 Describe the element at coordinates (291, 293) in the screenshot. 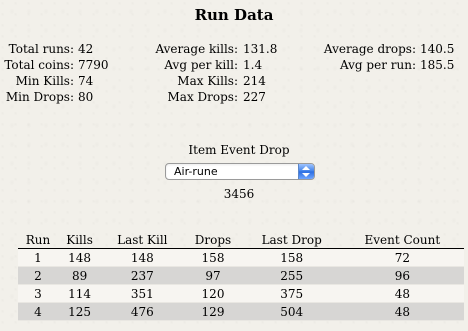

I see `cell-last-drop: 375` at that location.